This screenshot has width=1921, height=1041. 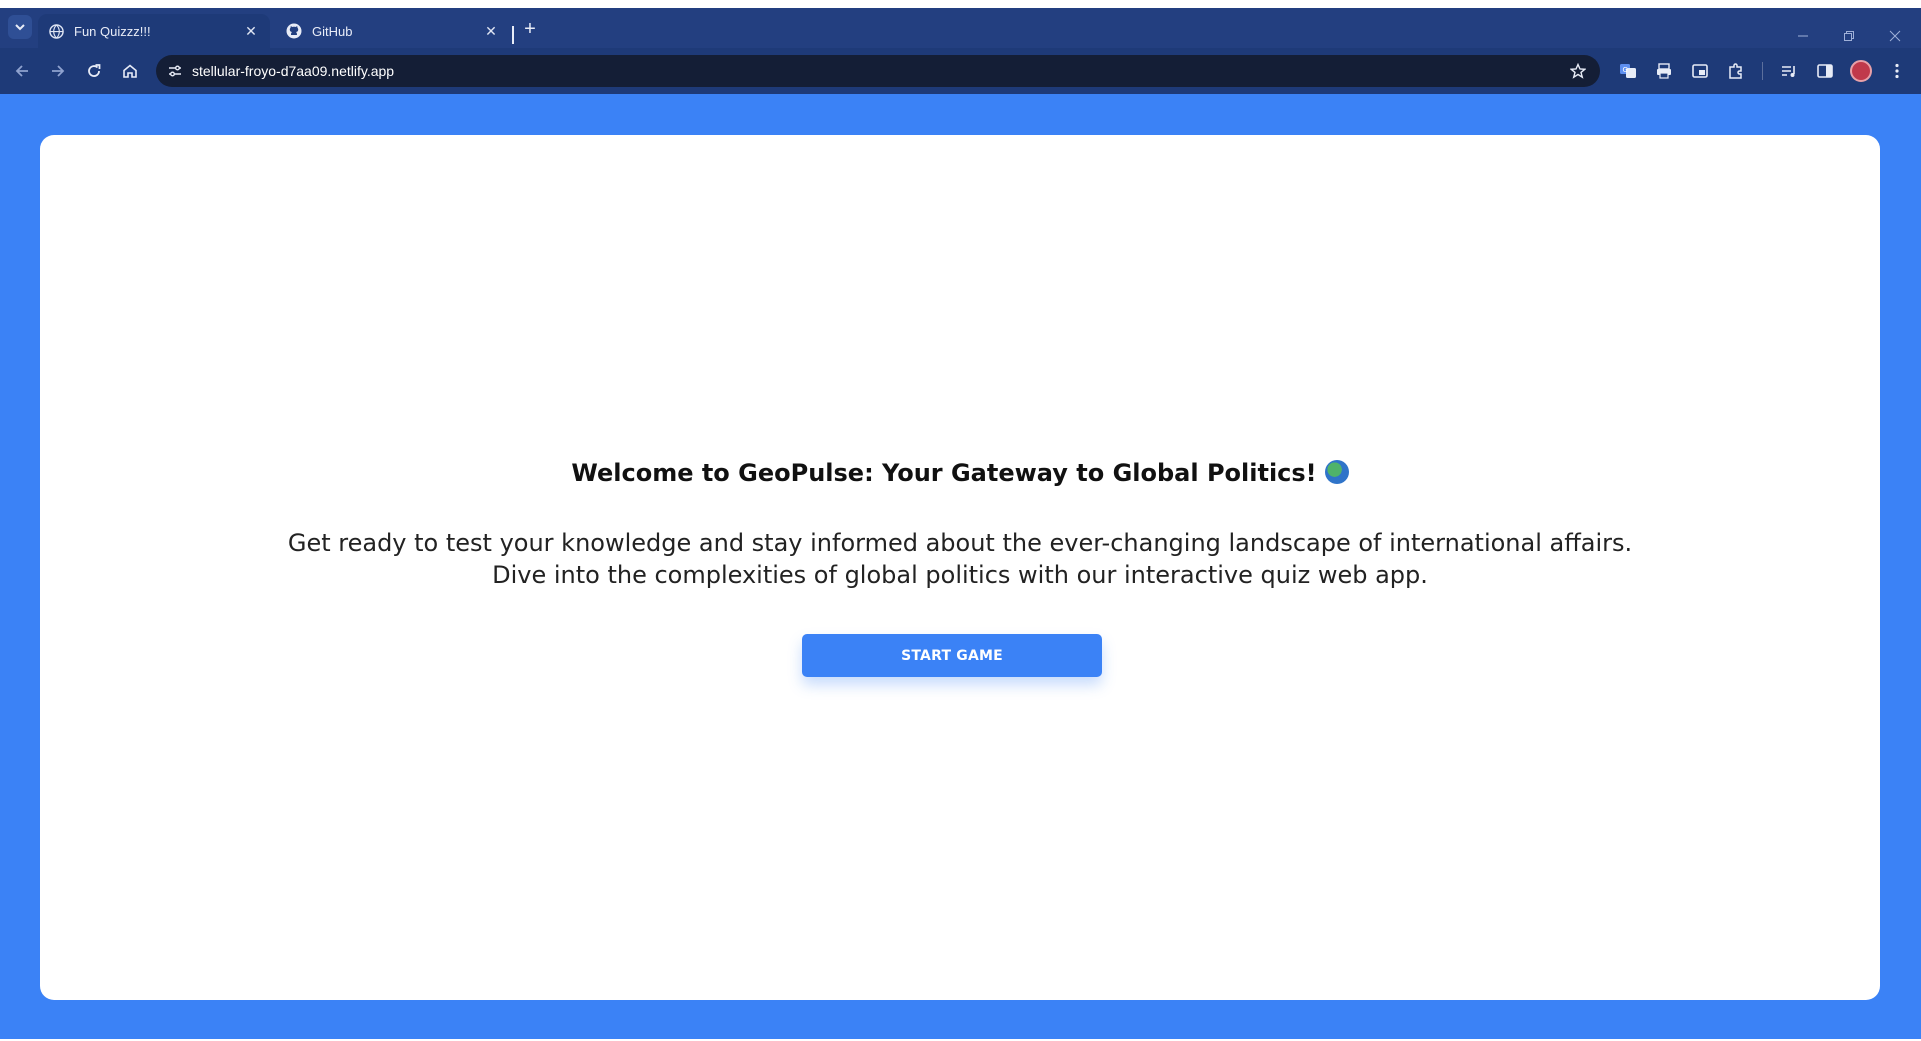 What do you see at coordinates (1664, 71) in the screenshot?
I see `print-icon` at bounding box center [1664, 71].